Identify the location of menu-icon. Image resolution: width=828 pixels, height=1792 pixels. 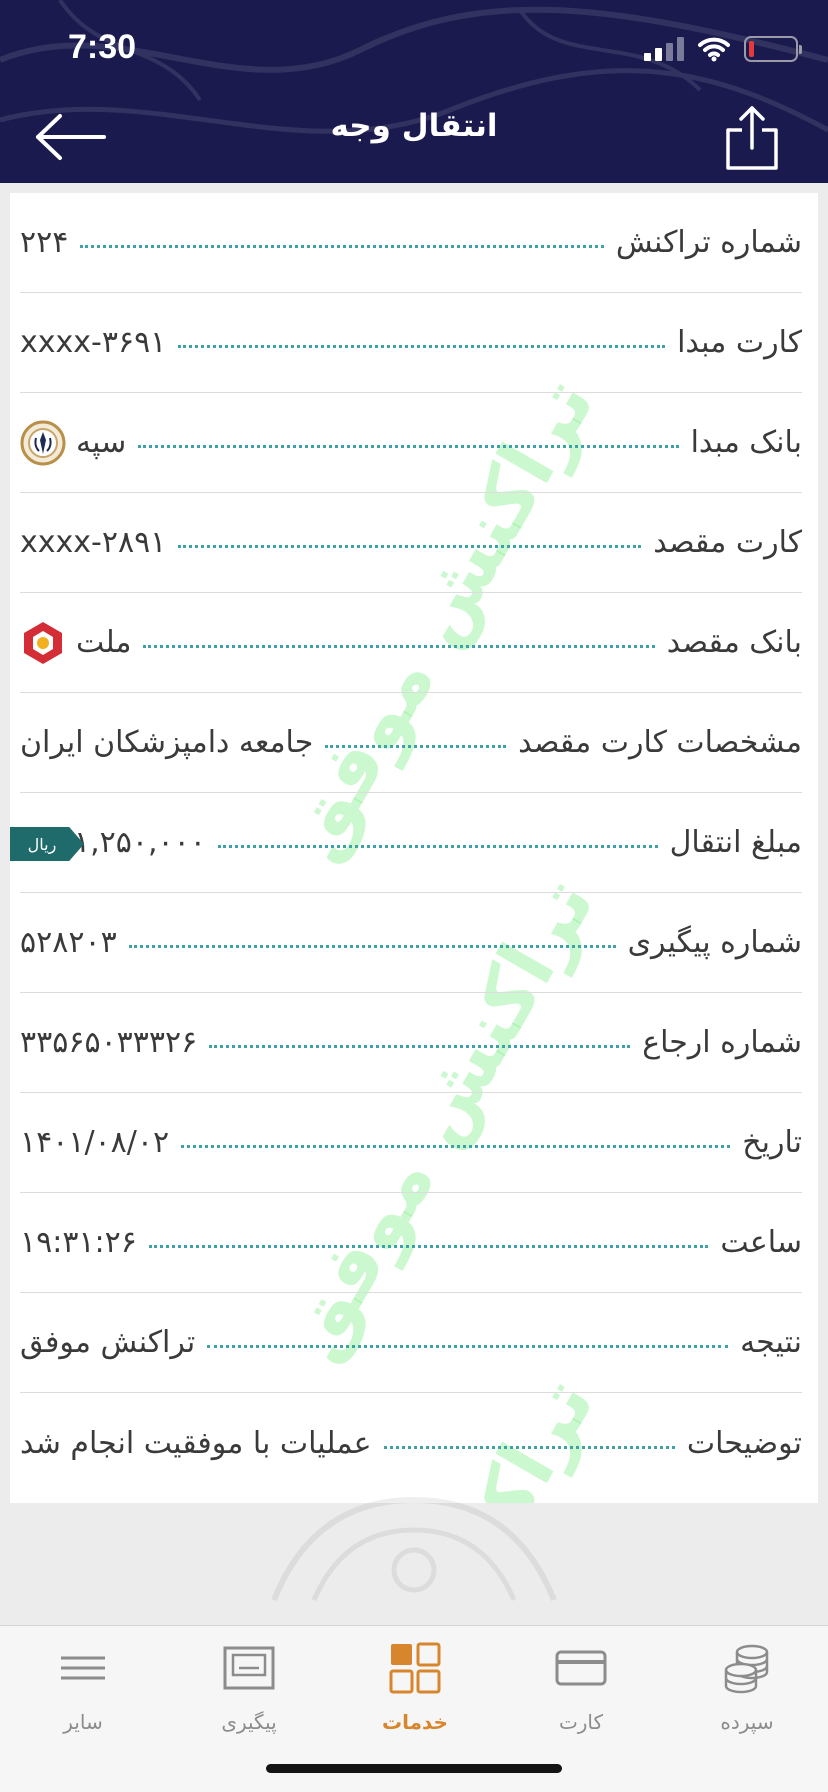
(83, 1668).